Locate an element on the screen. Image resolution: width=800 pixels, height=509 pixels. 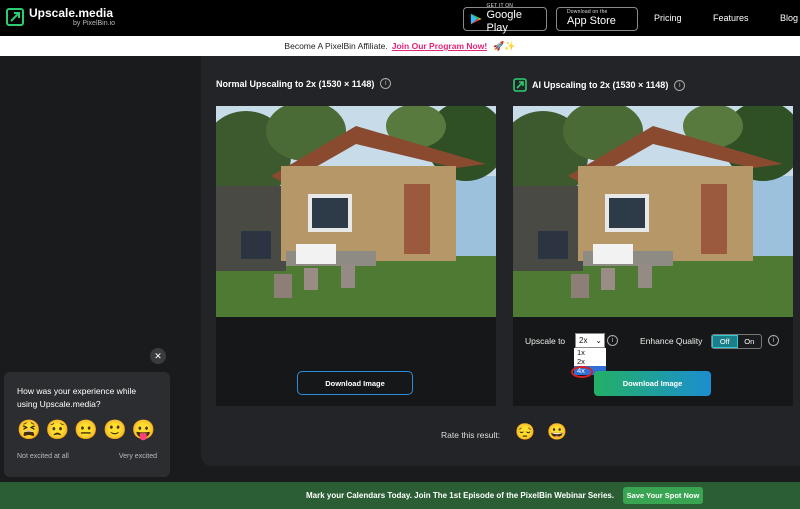
close-icon: ✕ is located at coordinates (158, 356).